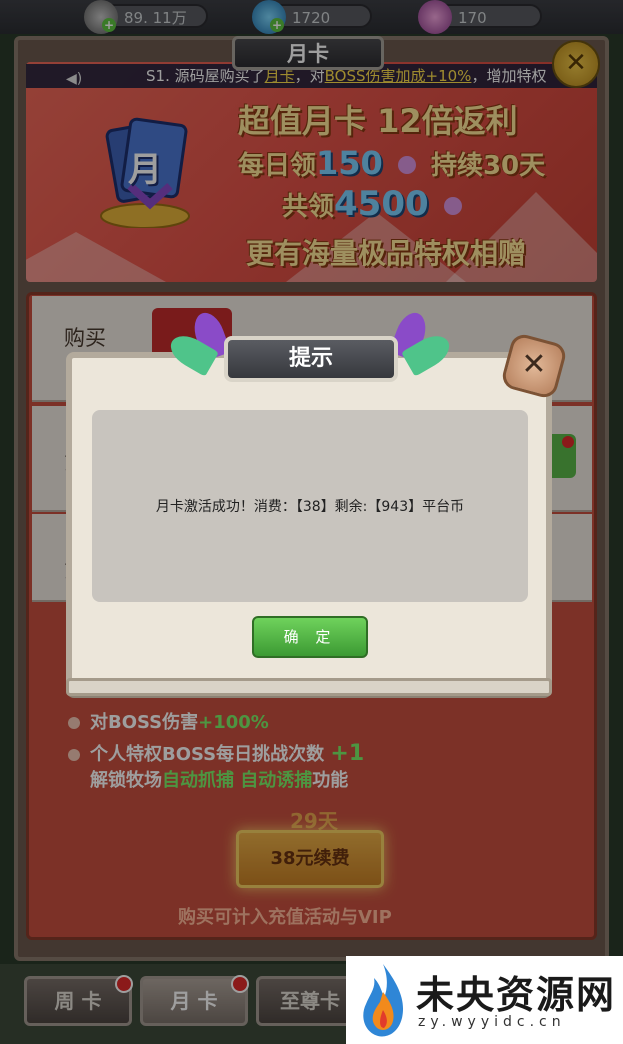 The height and width of the screenshot is (1044, 623). Describe the element at coordinates (492, 1022) in the screenshot. I see `watermark-url: zy.wyyidc.cn` at that location.